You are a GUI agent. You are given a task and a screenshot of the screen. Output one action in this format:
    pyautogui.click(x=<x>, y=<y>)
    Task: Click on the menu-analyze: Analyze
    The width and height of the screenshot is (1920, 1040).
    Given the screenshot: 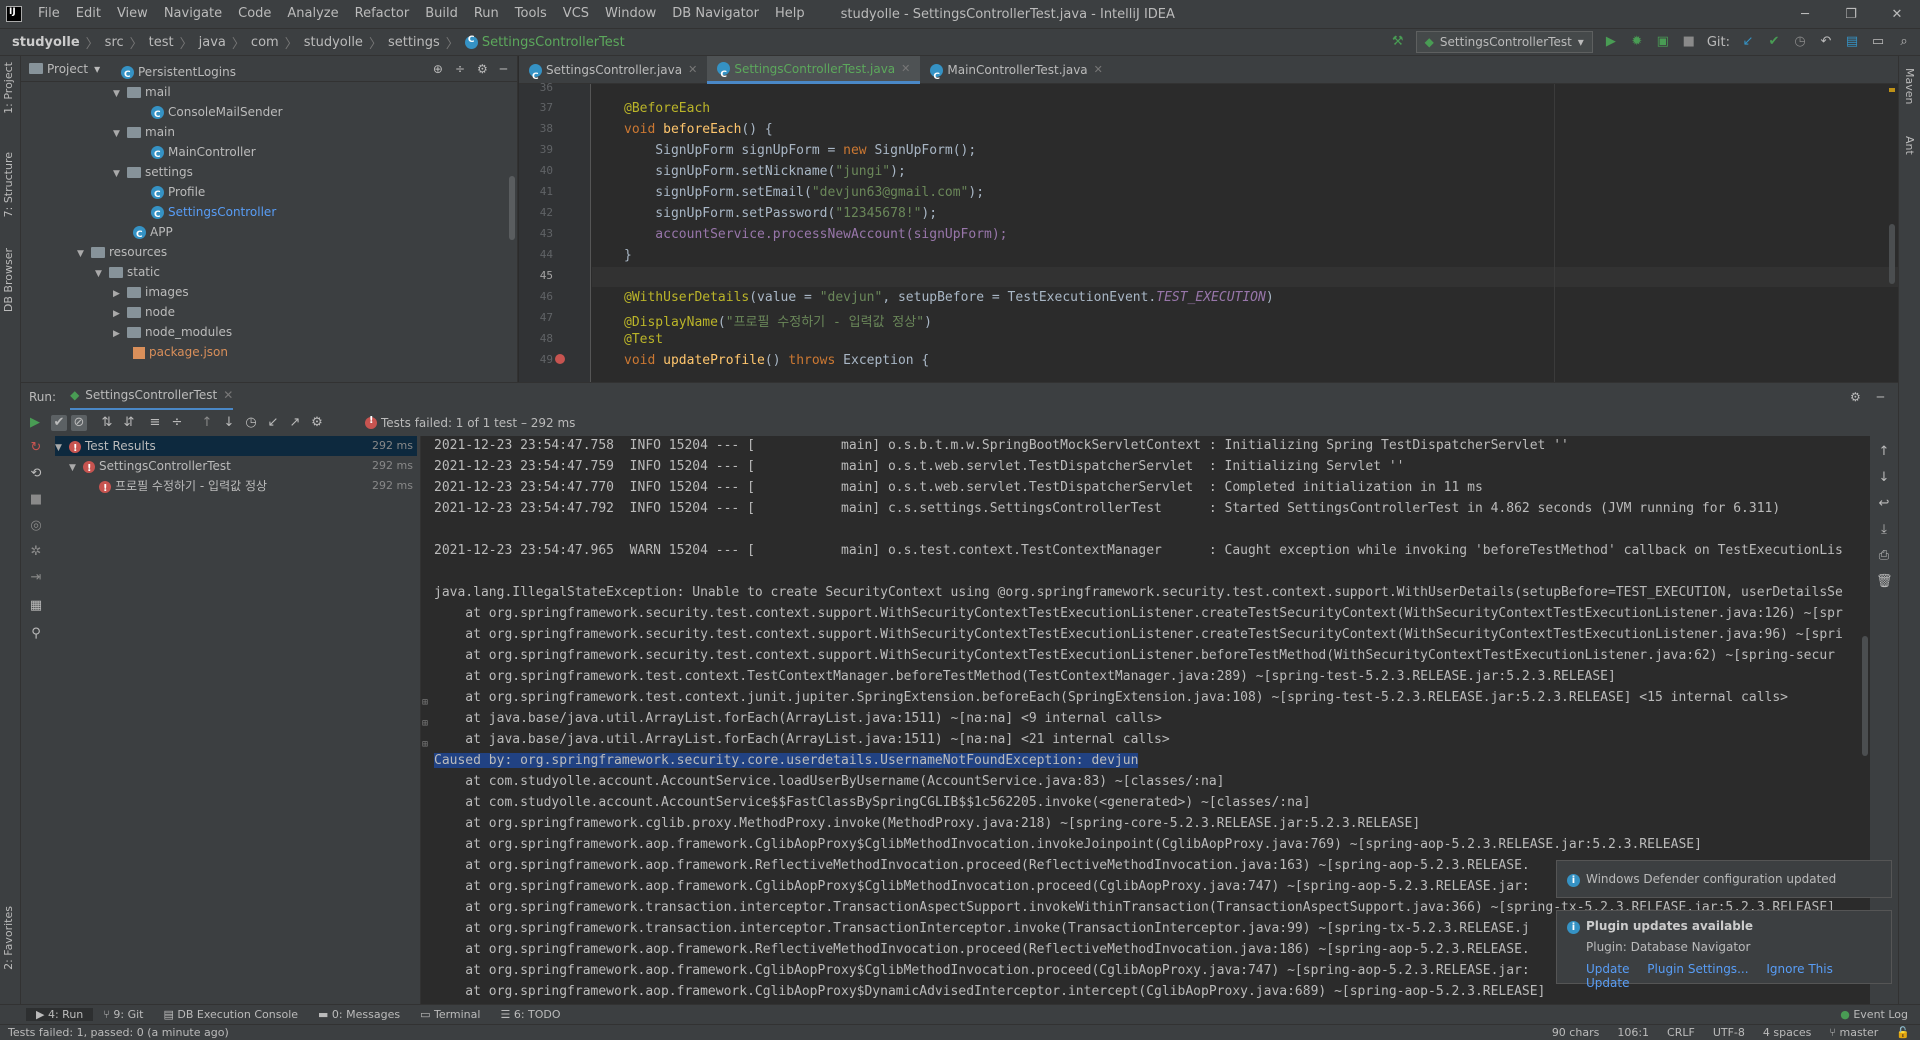 What is the action you would take?
    pyautogui.click(x=312, y=14)
    